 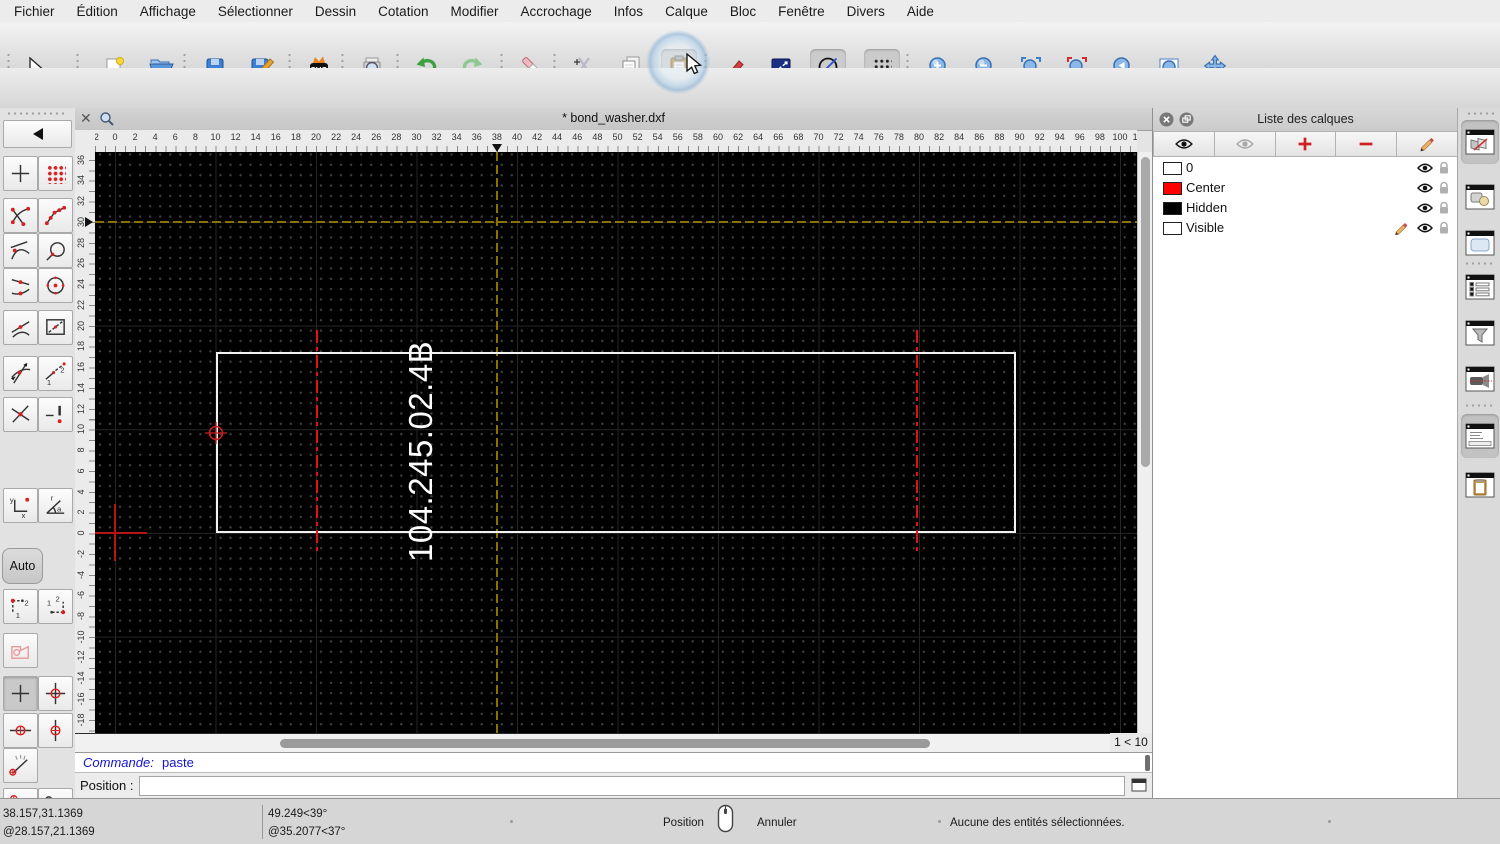 I want to click on dock-entity-list-button, so click(x=1480, y=287).